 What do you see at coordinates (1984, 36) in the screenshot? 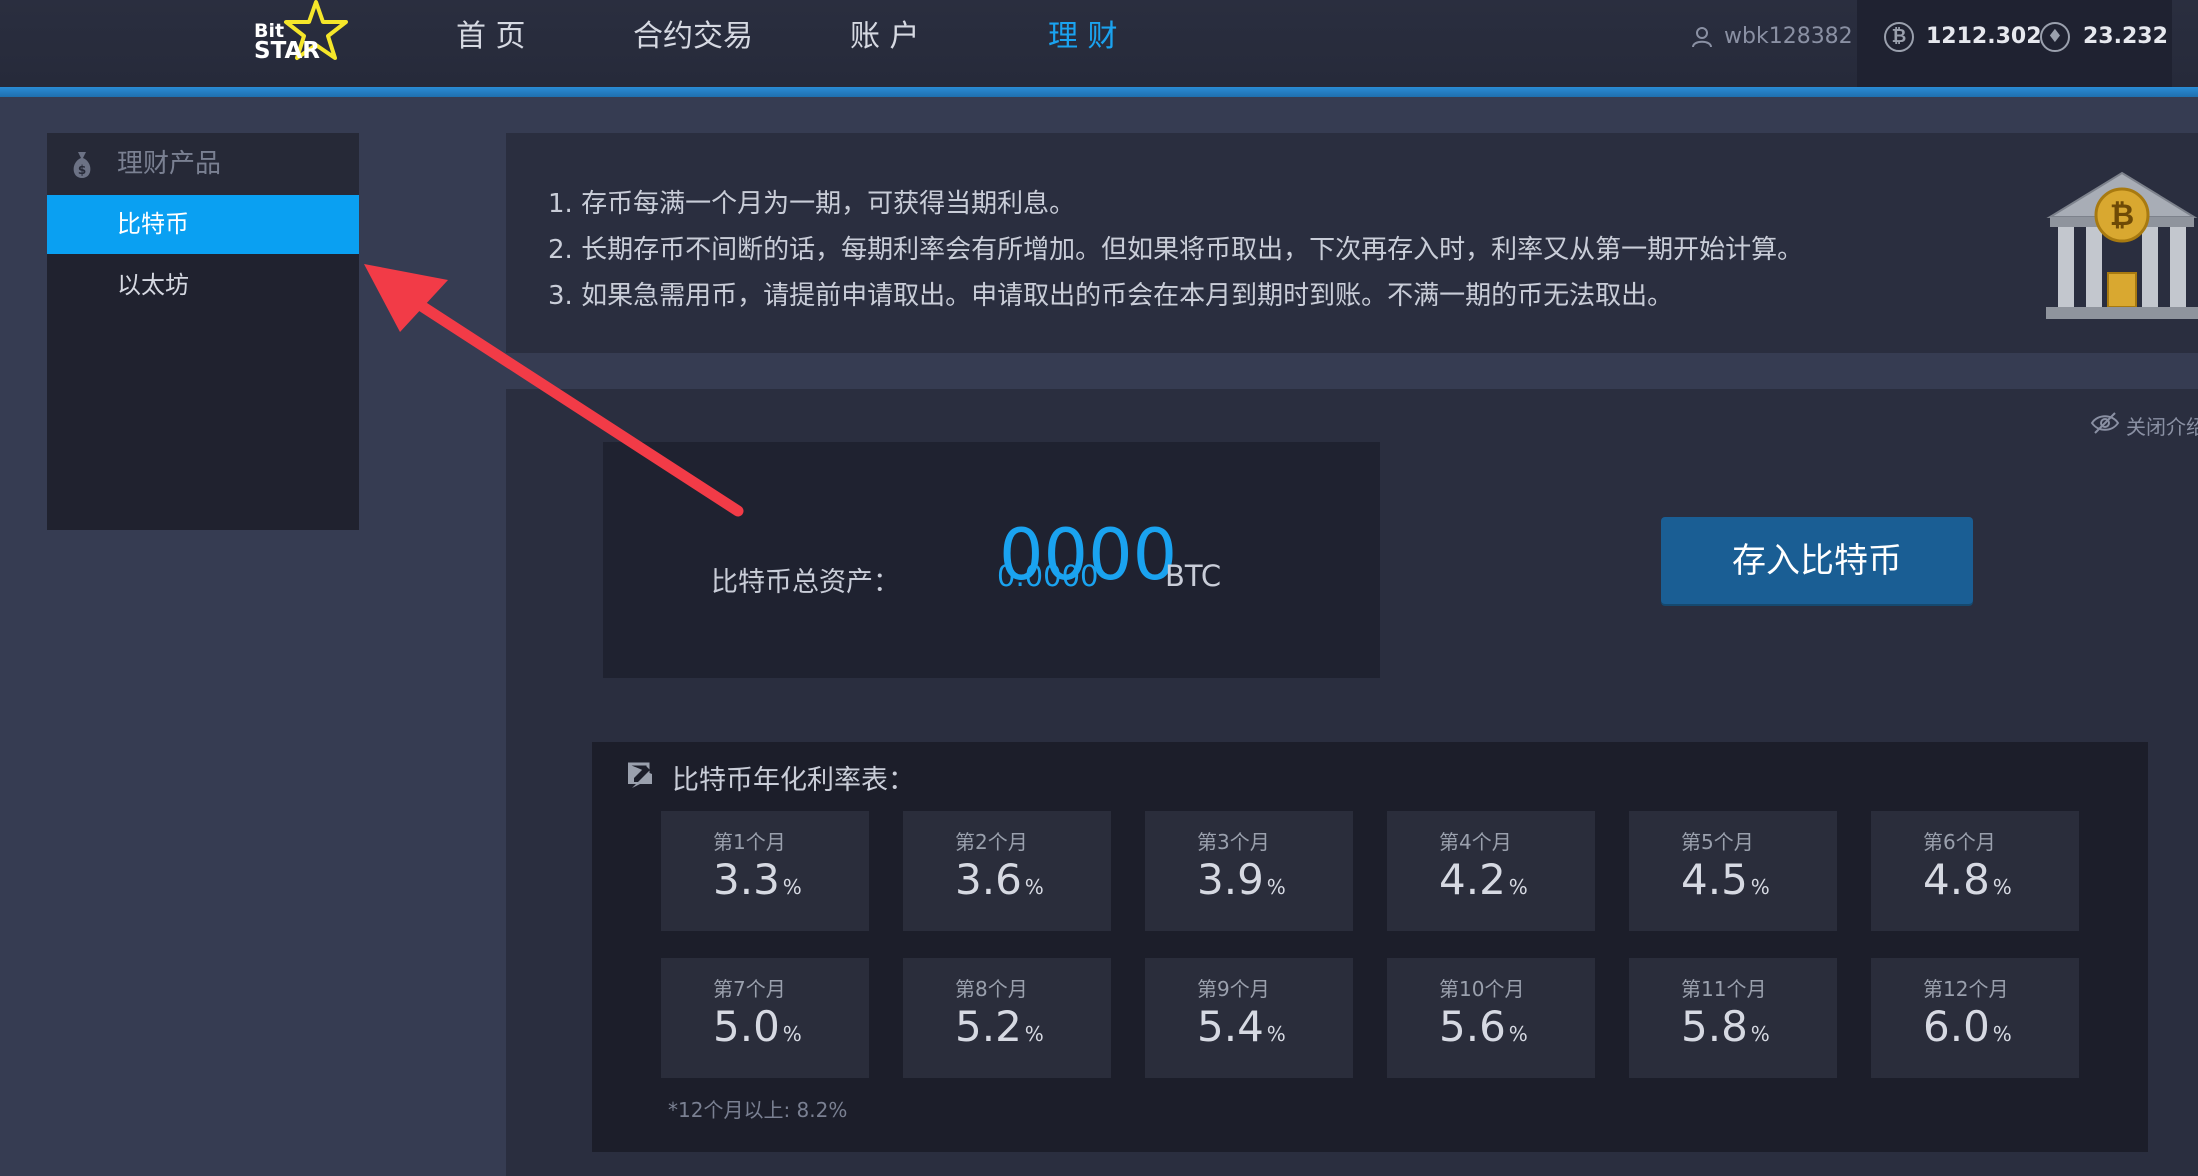
I see `btc-balance: 1212.302` at bounding box center [1984, 36].